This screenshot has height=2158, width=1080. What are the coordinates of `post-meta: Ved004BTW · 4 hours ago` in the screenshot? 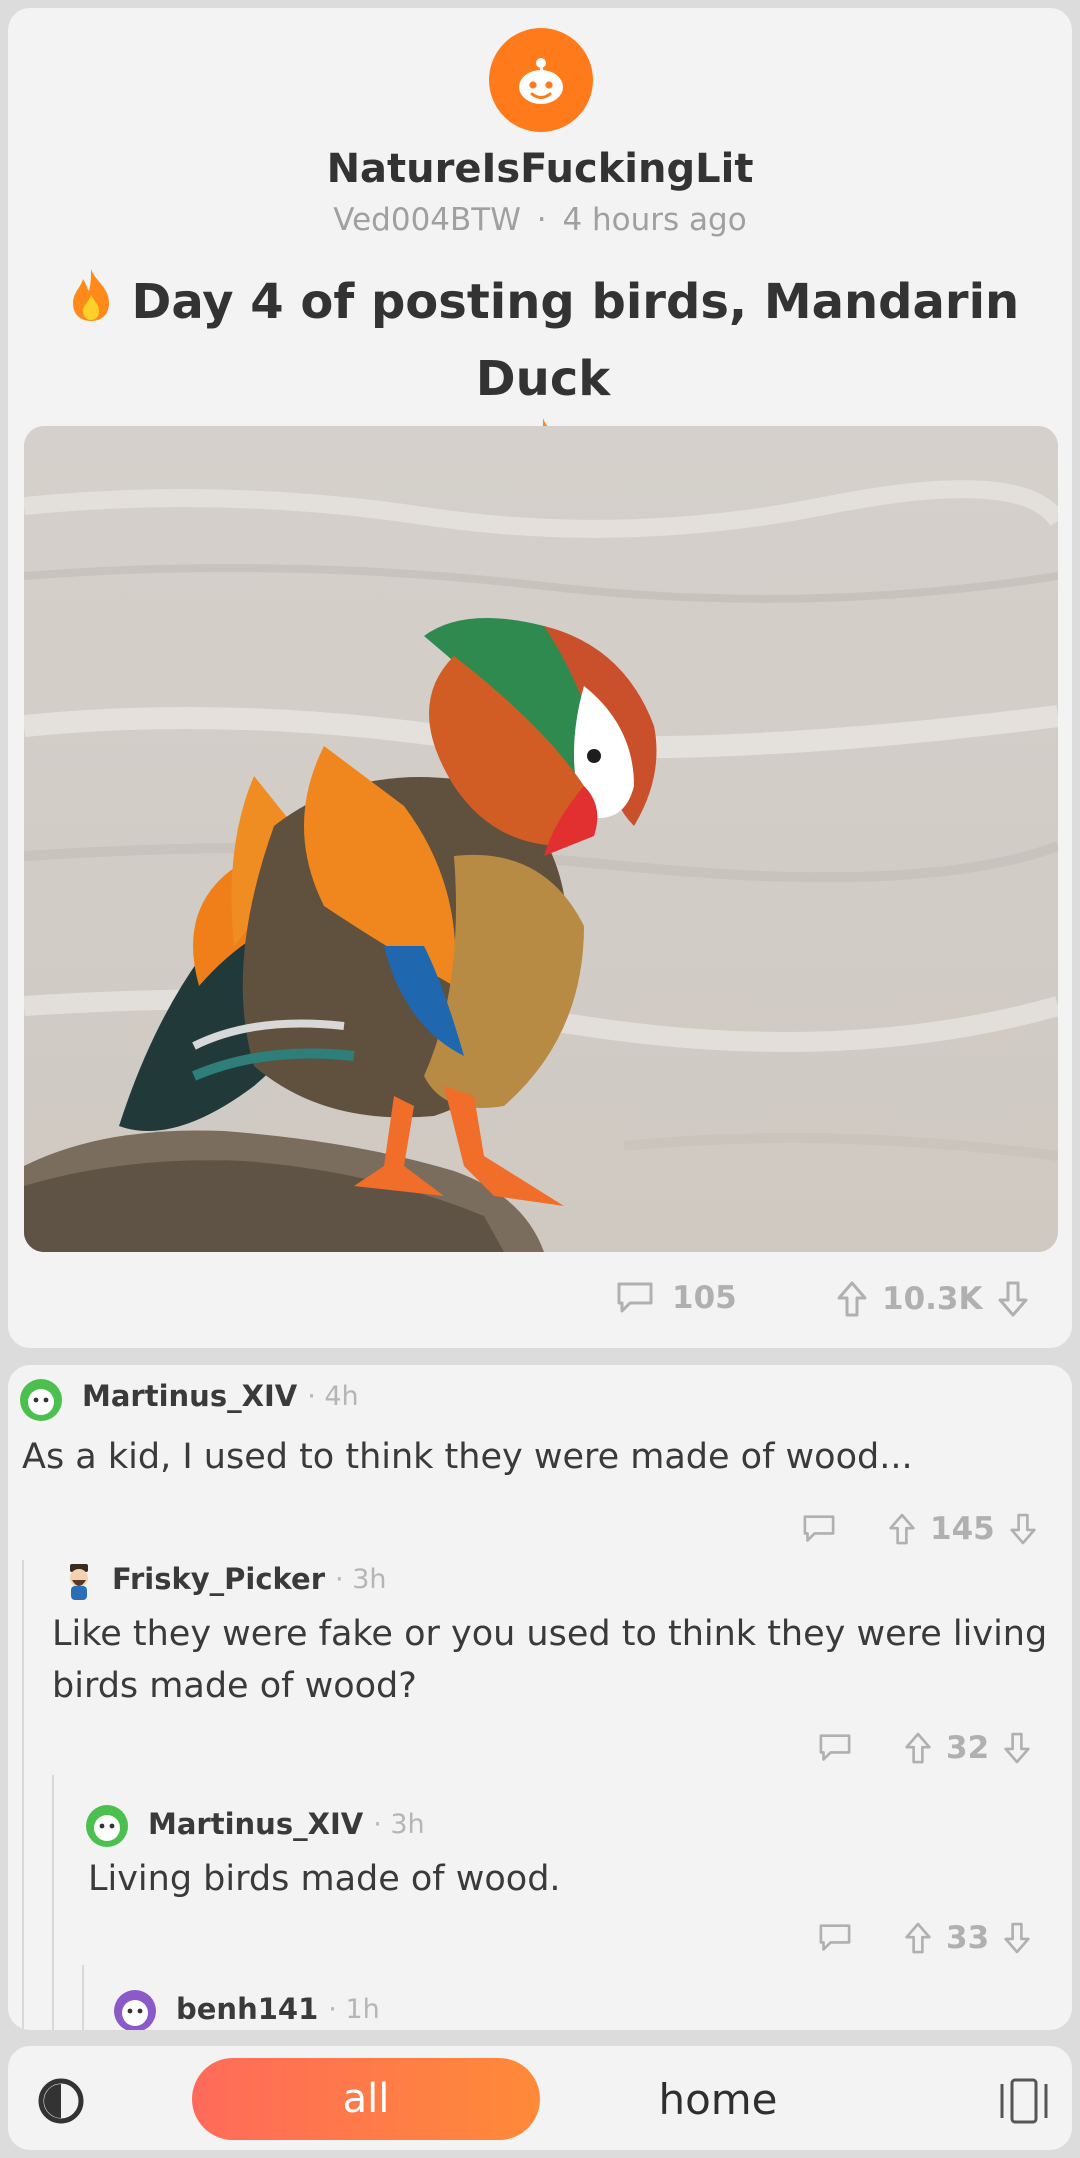 It's located at (540, 220).